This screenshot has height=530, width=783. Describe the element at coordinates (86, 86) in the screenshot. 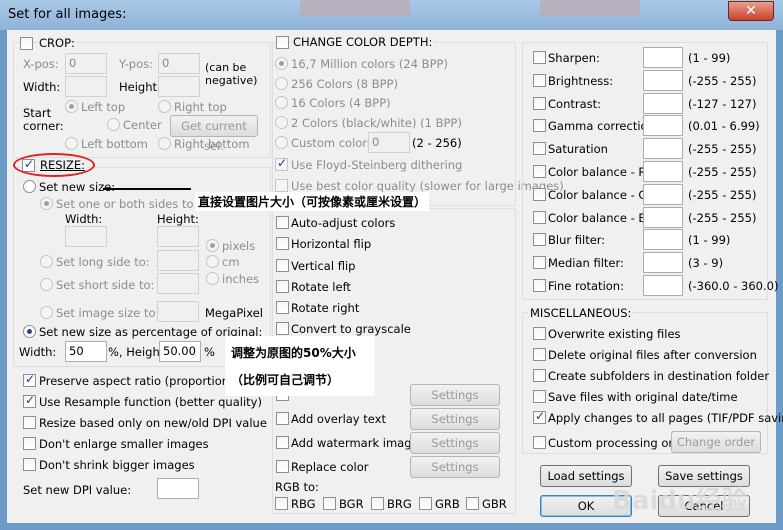

I see `crop-width-input` at that location.